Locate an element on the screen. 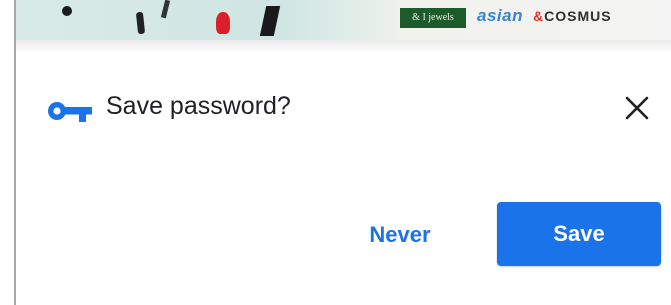  cosmus-logo-amp: & is located at coordinates (539, 16).